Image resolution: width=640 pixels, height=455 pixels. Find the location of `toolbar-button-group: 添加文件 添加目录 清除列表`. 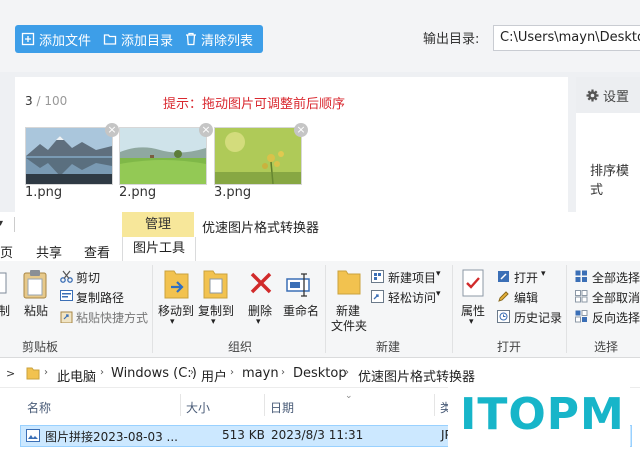

toolbar-button-group: 添加文件 添加目录 清除列表 is located at coordinates (139, 39).